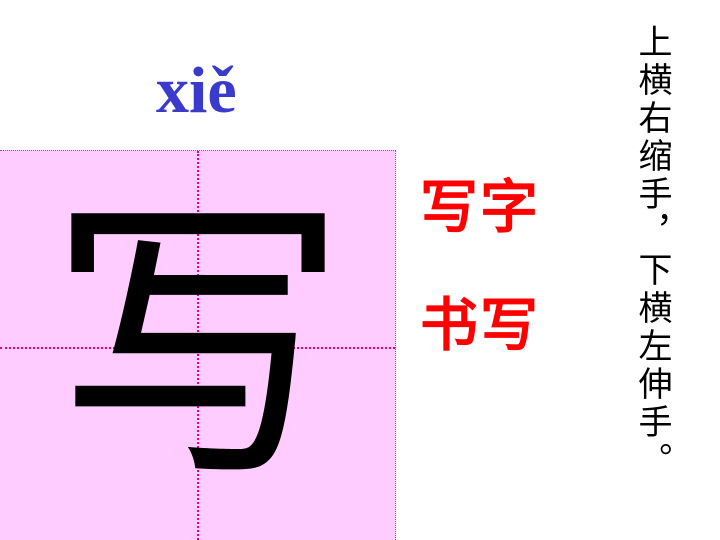 The width and height of the screenshot is (720, 540). What do you see at coordinates (480, 207) in the screenshot?
I see `example-word-1: 写字` at bounding box center [480, 207].